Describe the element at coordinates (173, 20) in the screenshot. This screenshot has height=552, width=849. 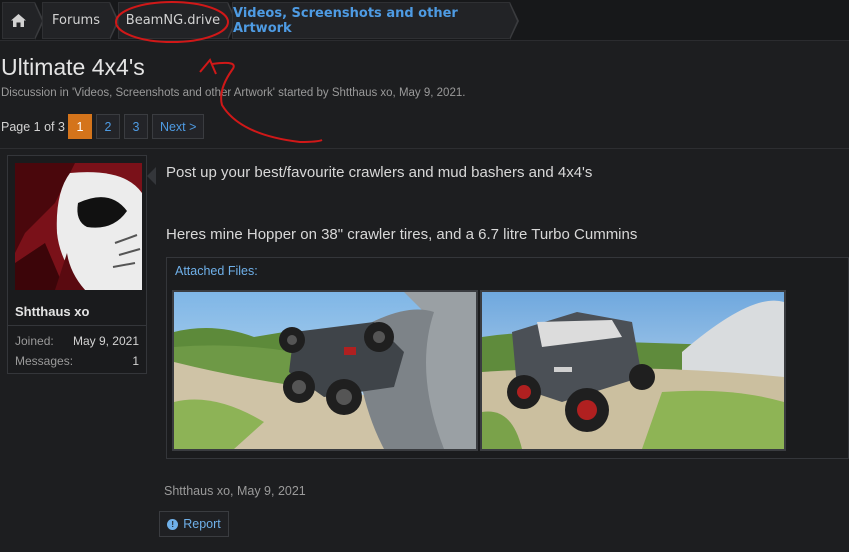
I see `breadcrumb-beamng: BeamNG.drive` at that location.